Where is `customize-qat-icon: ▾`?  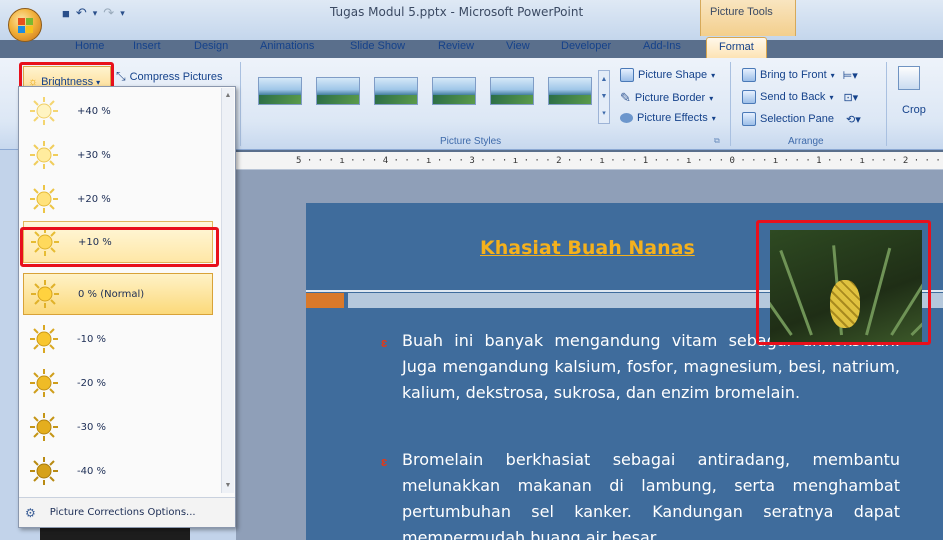 customize-qat-icon: ▾ is located at coordinates (122, 13).